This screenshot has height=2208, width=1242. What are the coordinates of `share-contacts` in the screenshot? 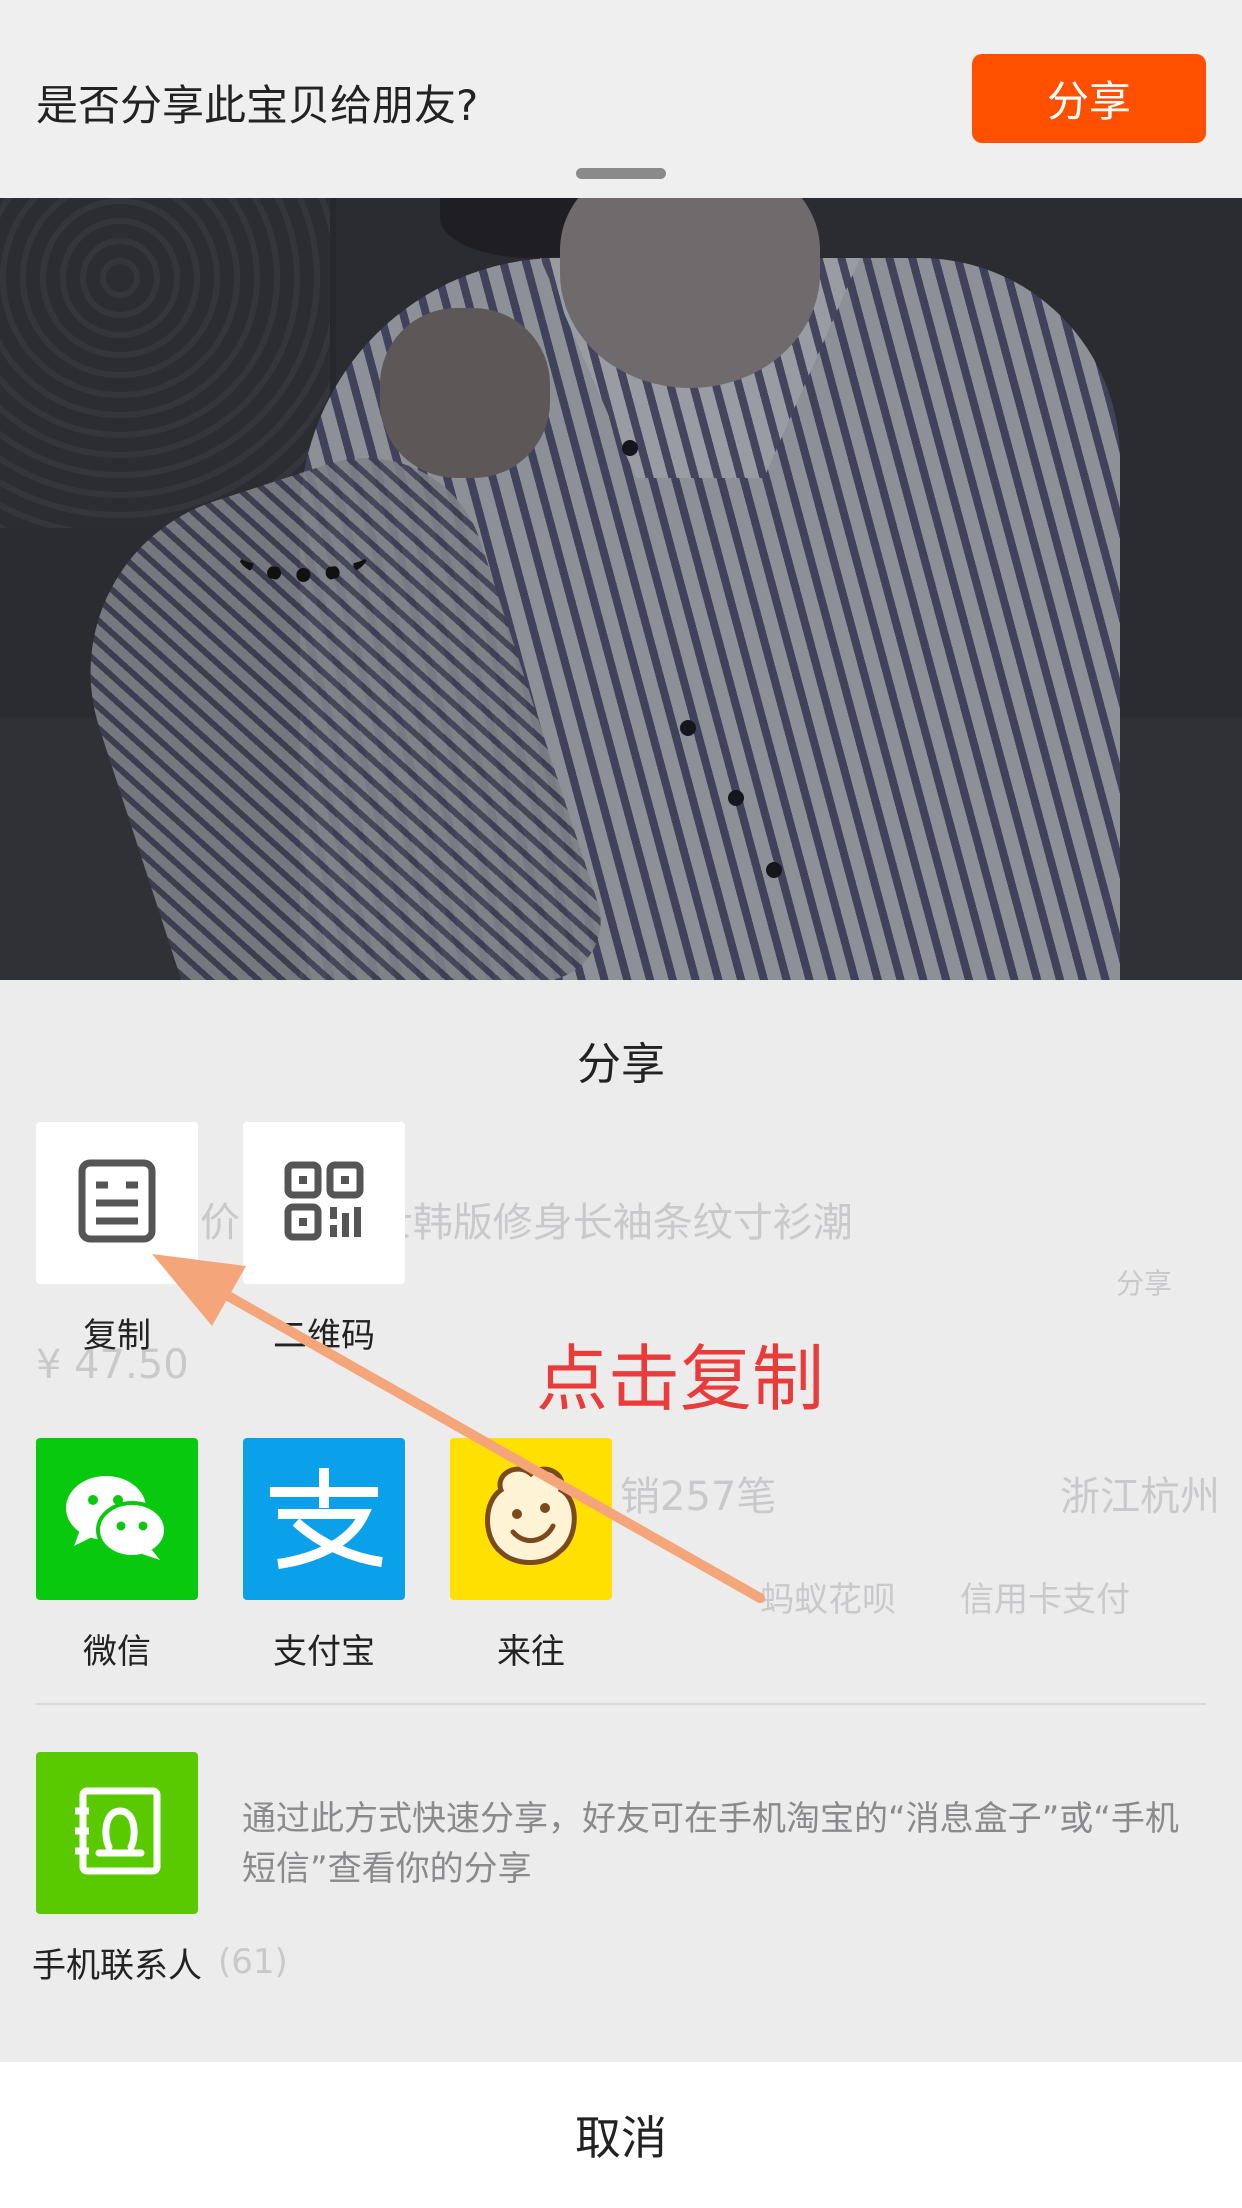 It's located at (117, 1833).